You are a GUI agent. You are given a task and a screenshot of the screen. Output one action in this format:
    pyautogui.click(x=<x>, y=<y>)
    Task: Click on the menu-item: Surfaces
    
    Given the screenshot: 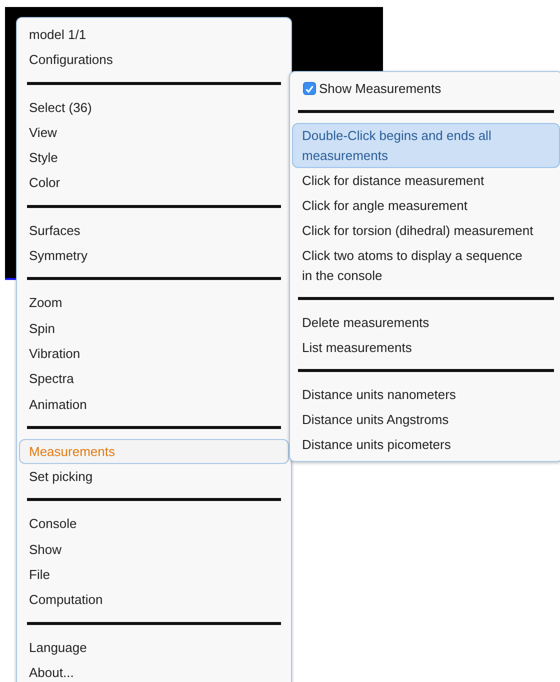 What is the action you would take?
    pyautogui.click(x=154, y=231)
    